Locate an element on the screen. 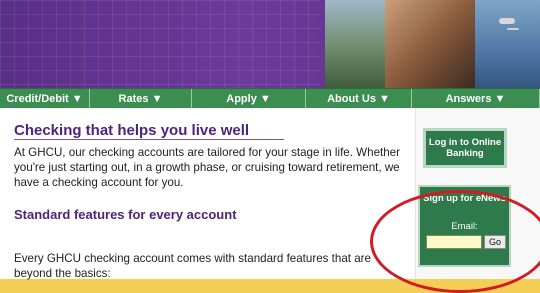  email-label: Email: is located at coordinates (464, 226).